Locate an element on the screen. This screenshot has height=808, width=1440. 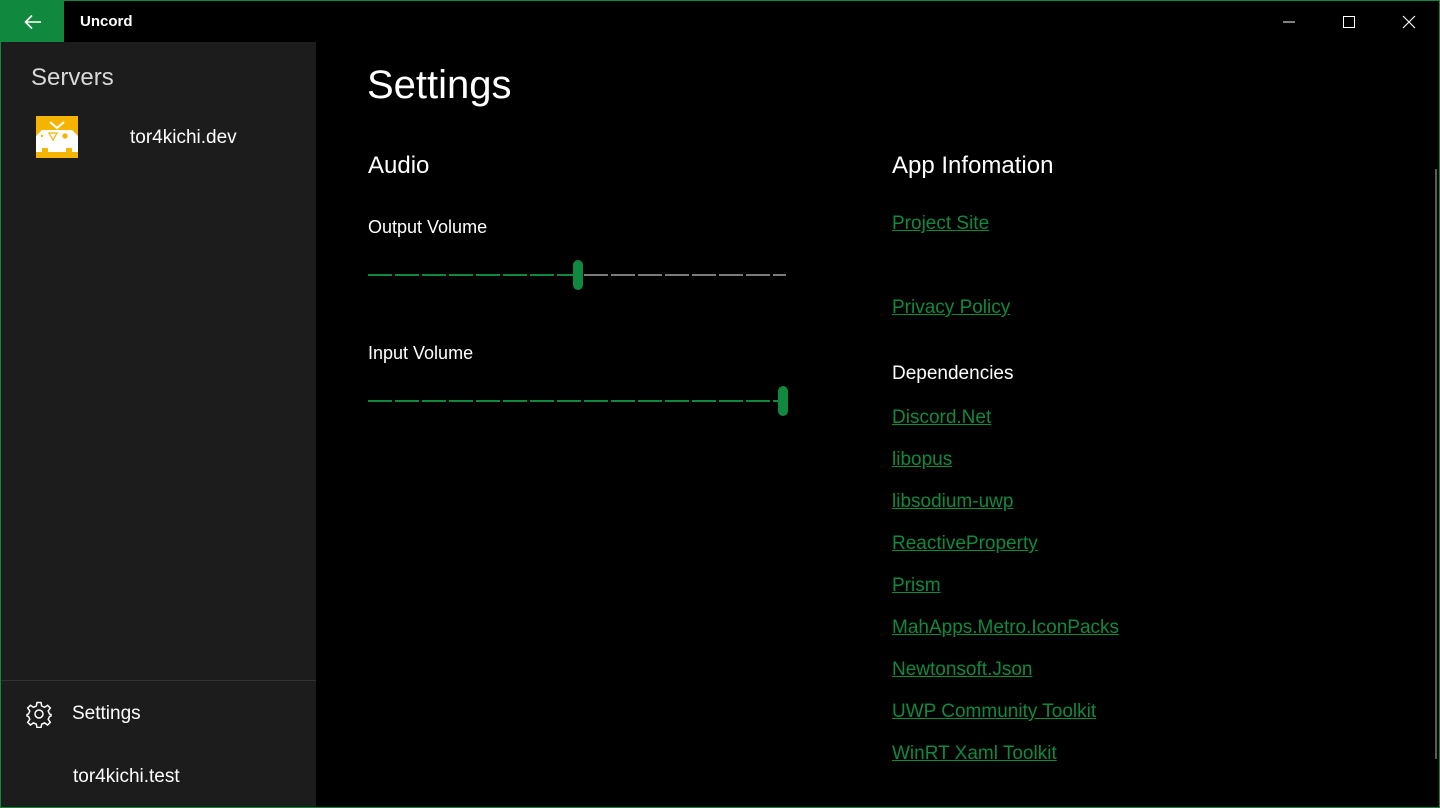
project-site-link: Project Site is located at coordinates (940, 224).